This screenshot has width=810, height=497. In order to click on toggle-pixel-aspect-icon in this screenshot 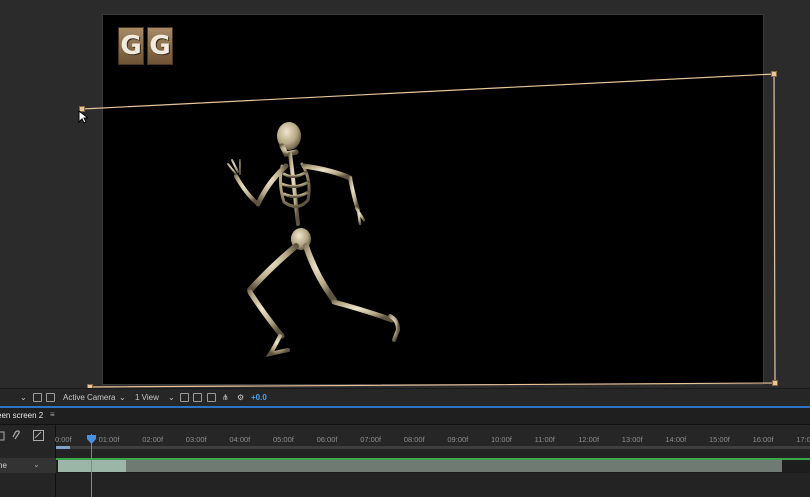, I will do `click(184, 397)`.